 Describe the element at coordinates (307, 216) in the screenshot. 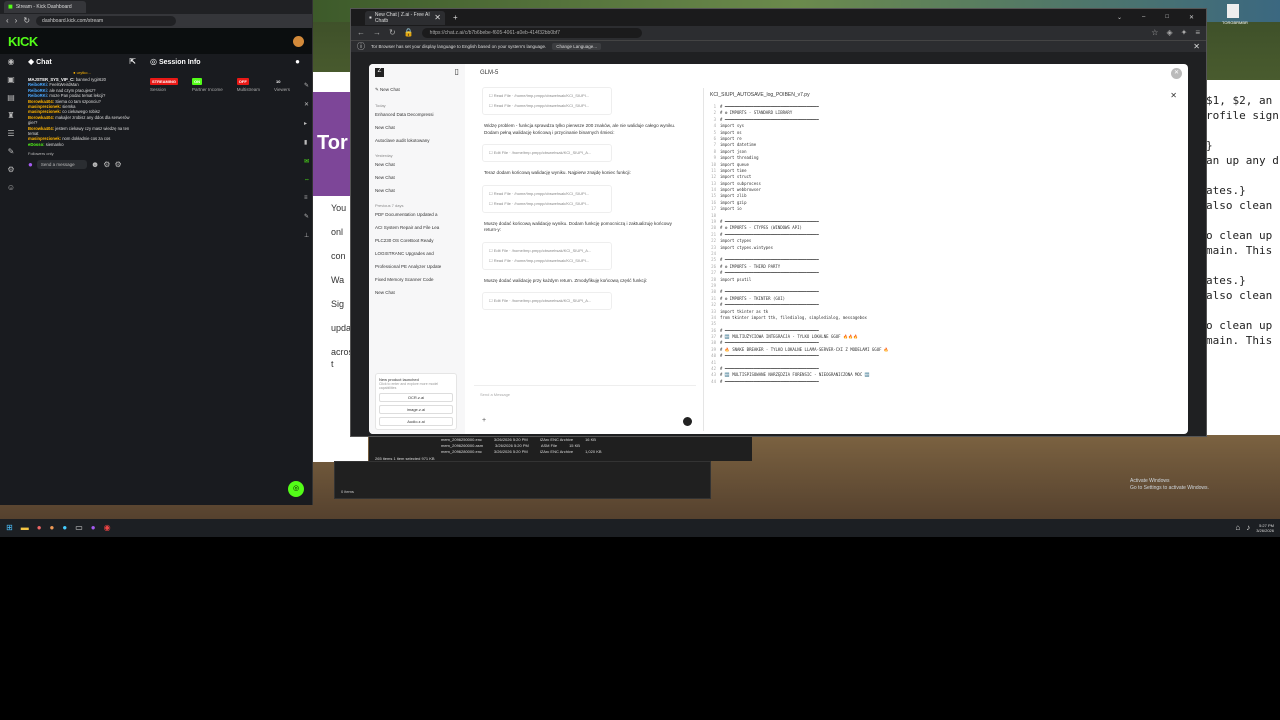

I see `wrench-icon: ✎` at that location.